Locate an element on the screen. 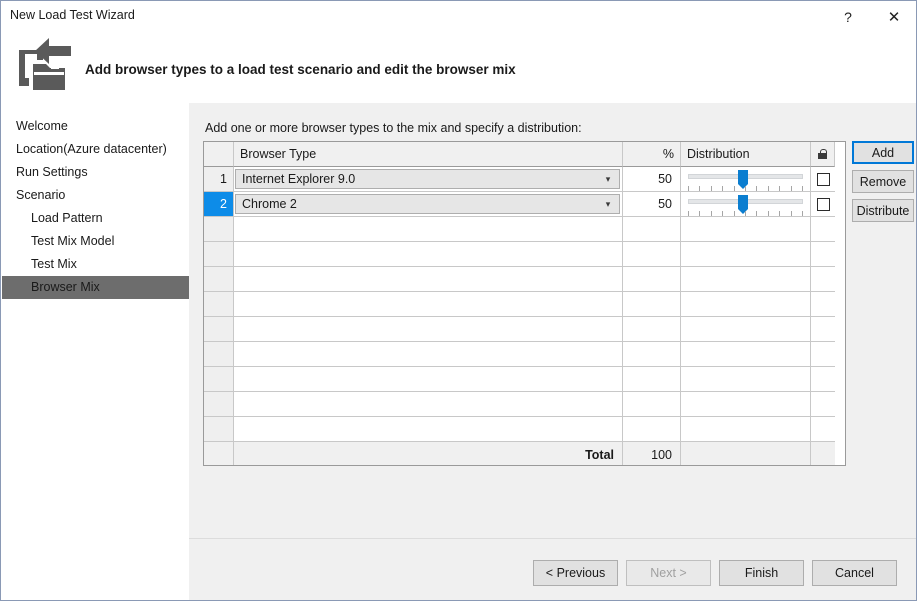 The width and height of the screenshot is (917, 601). browser-type-combobox: Chrome 2 ▾ is located at coordinates (427, 204).